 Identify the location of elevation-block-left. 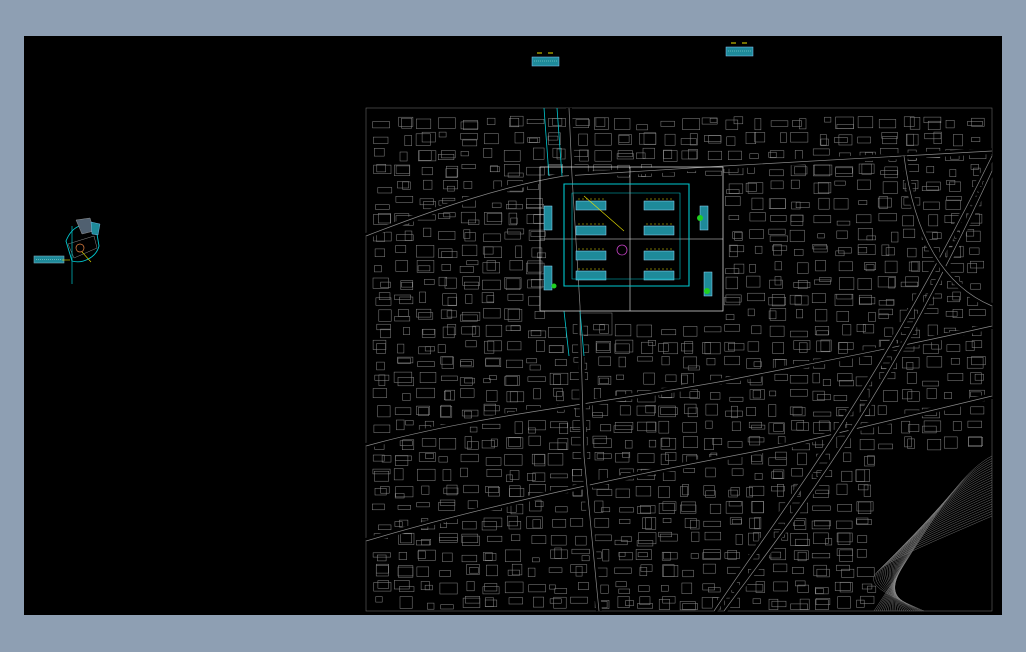
(545, 59).